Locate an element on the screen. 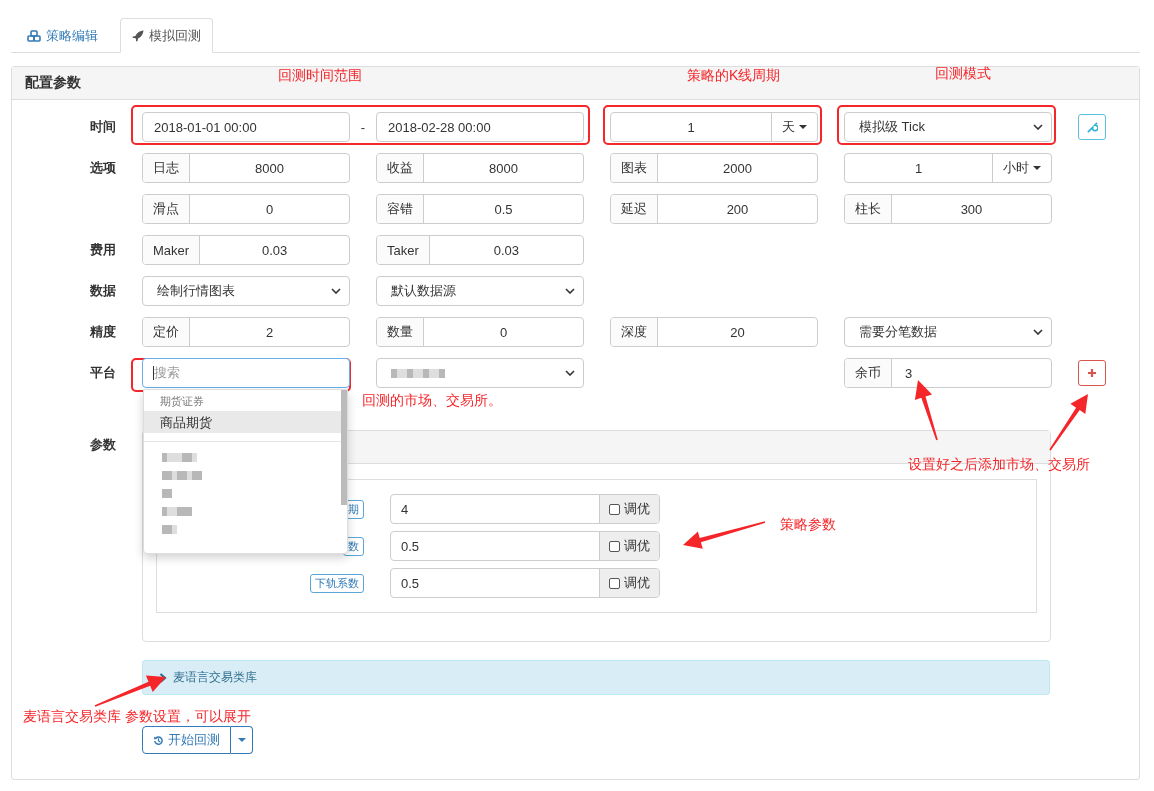  input-addon: Taker is located at coordinates (403, 250).